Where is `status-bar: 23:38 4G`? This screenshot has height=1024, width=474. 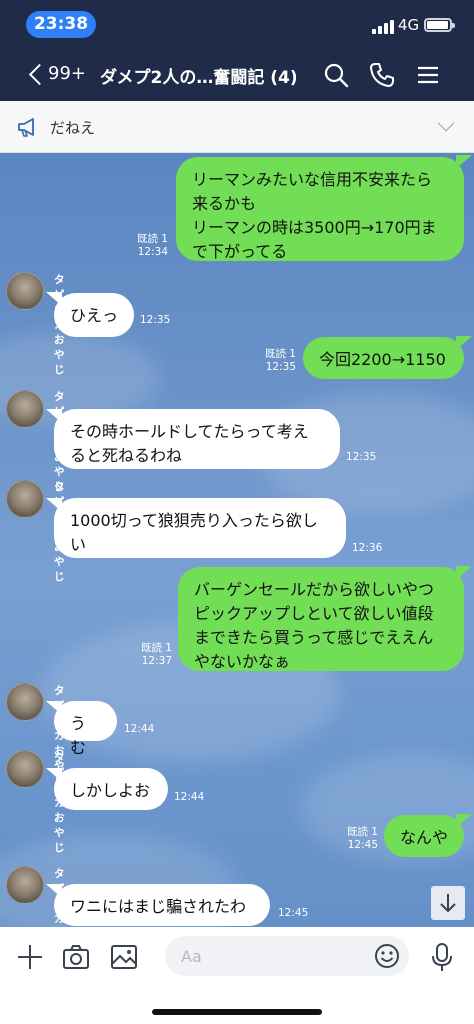
status-bar: 23:38 4G is located at coordinates (237, 24).